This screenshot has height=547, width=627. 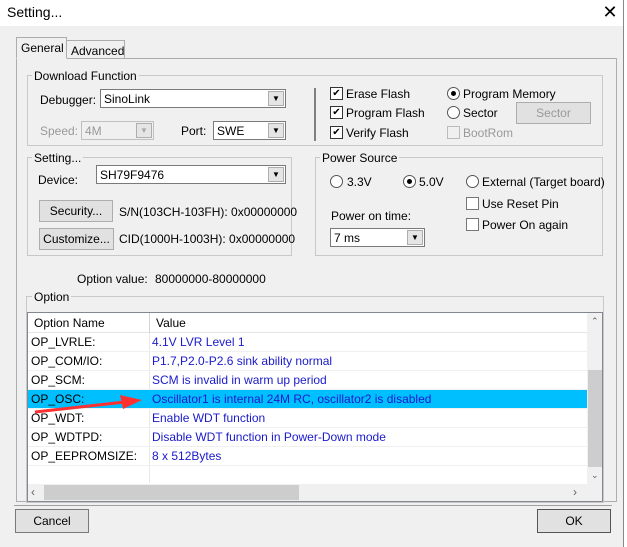 I want to click on use-reset-pin-label: Use Reset Pin, so click(x=520, y=204).